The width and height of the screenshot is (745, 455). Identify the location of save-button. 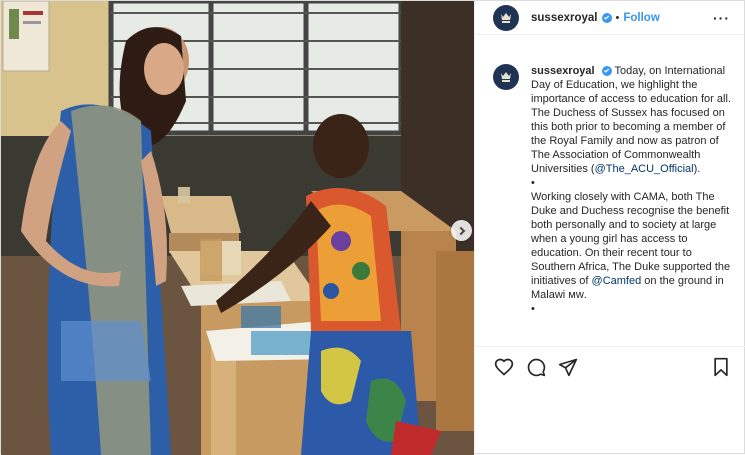
(721, 367).